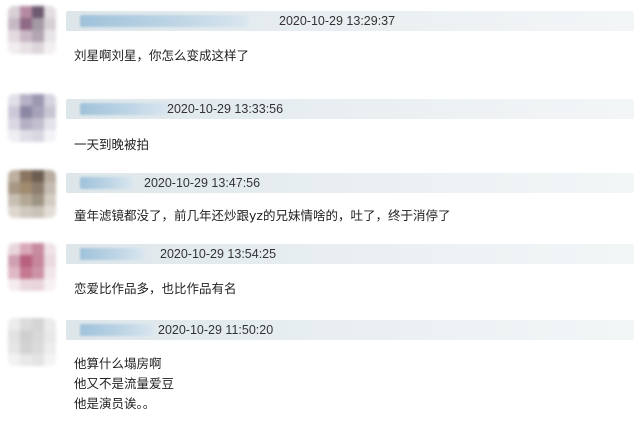 The width and height of the screenshot is (640, 421). Describe the element at coordinates (202, 183) in the screenshot. I see `timestamp: 2020-10-29 13:47:56` at that location.